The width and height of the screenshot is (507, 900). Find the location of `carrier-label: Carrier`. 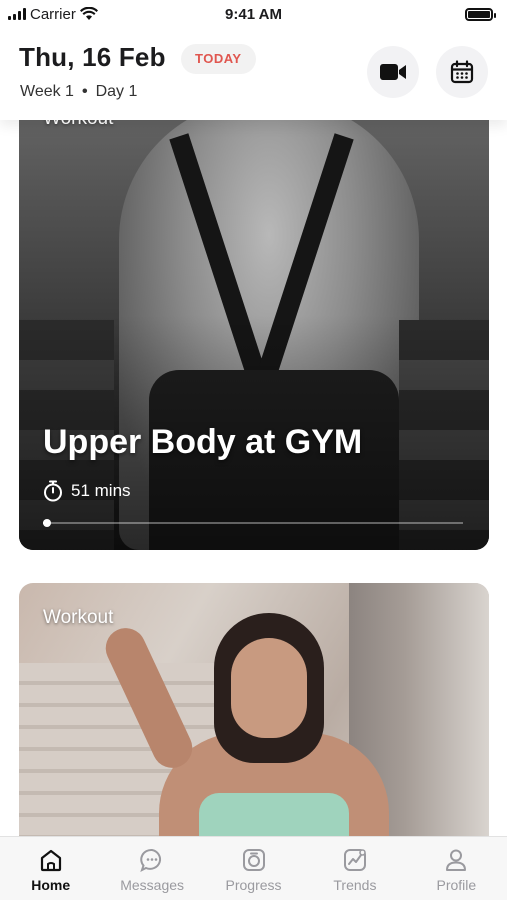

carrier-label: Carrier is located at coordinates (53, 14).